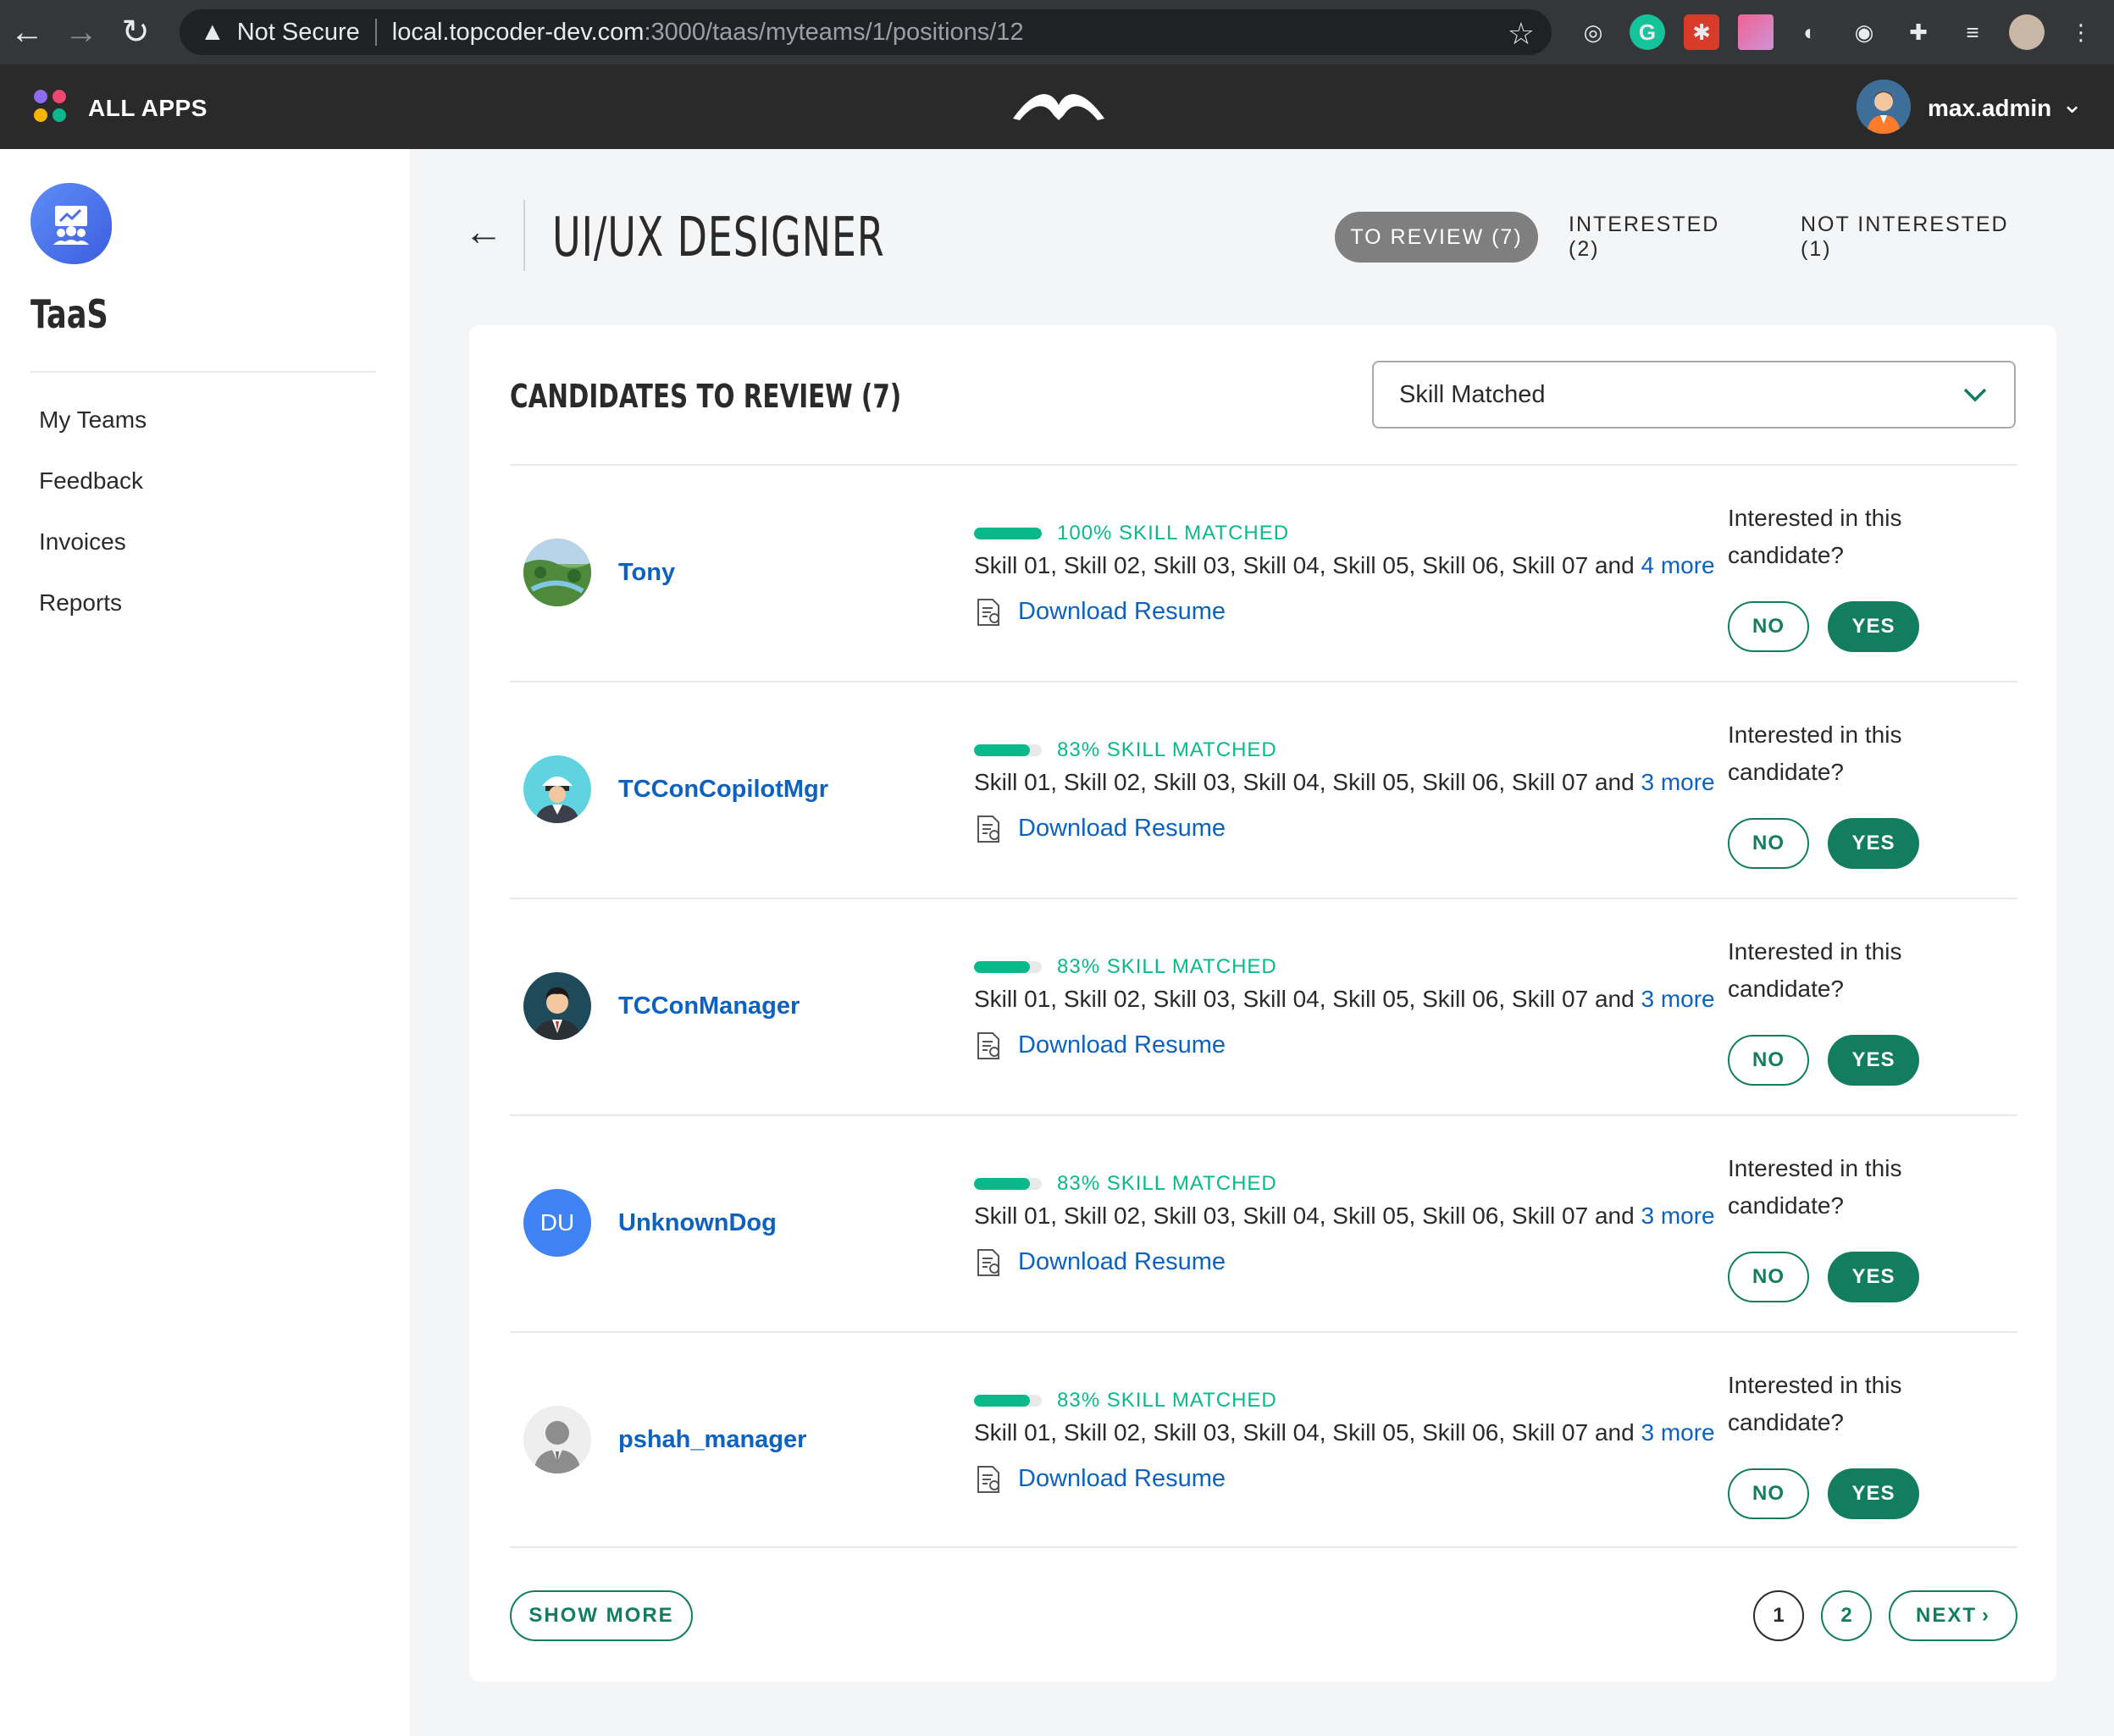 The width and height of the screenshot is (2114, 1736). What do you see at coordinates (1173, 533) in the screenshot?
I see `skill-match-label: 100% SKILL MATCHED` at bounding box center [1173, 533].